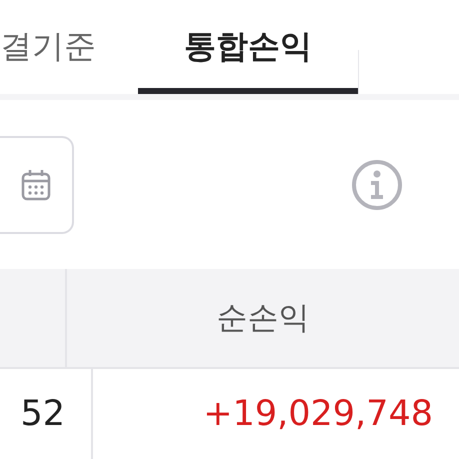 The height and width of the screenshot is (459, 459). Describe the element at coordinates (42, 414) in the screenshot. I see `table-cell: 52` at that location.